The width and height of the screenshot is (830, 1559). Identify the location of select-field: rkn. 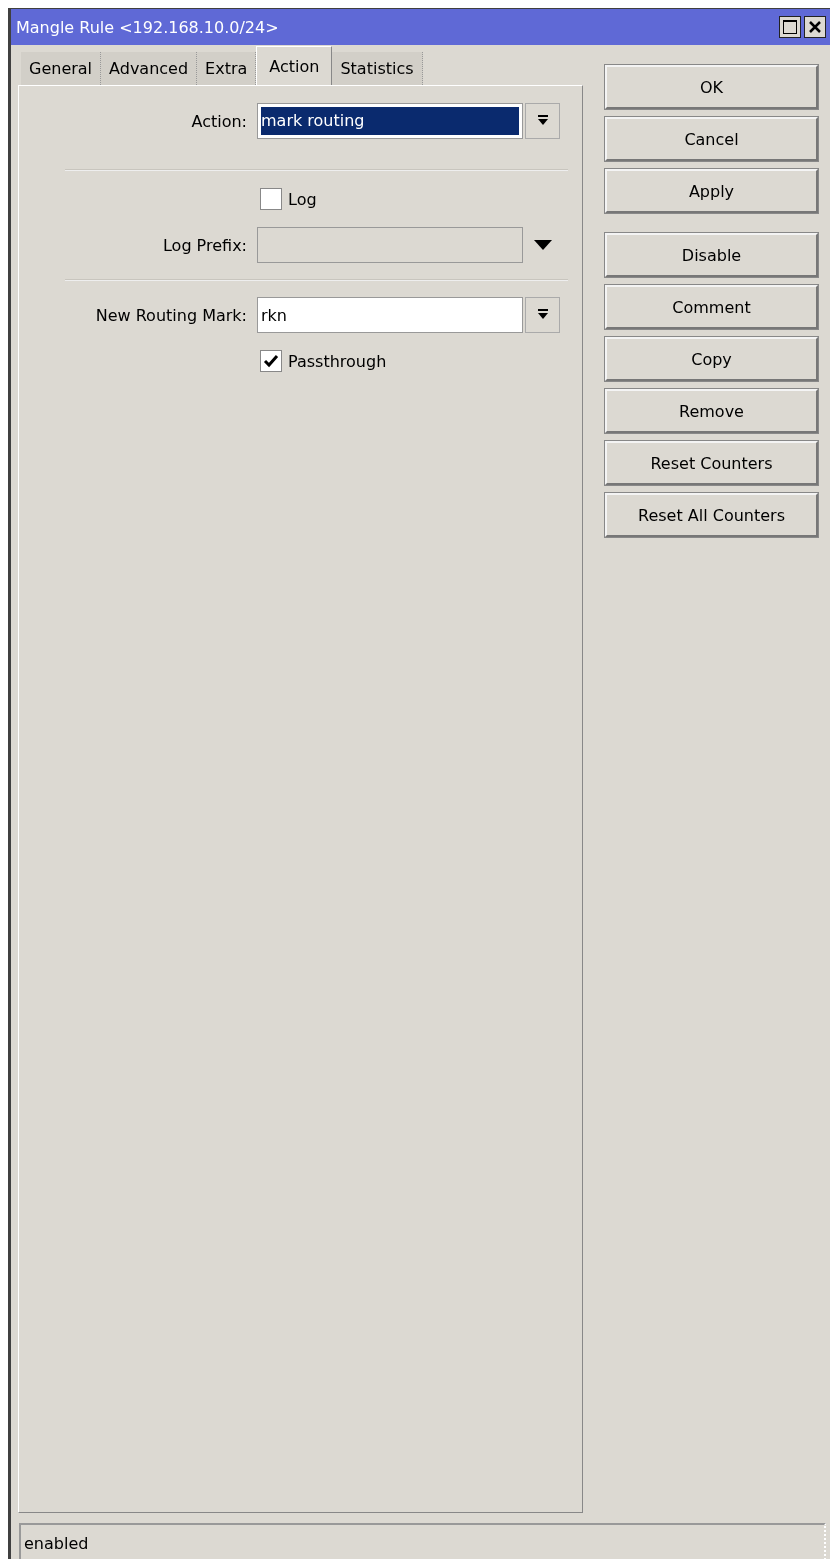
(390, 315).